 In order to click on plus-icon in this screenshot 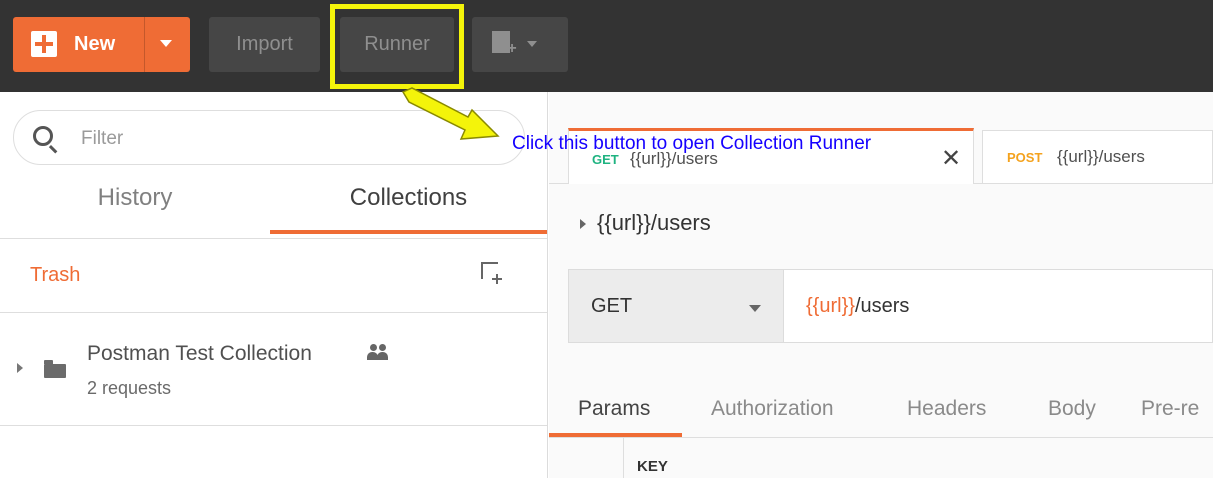, I will do `click(44, 44)`.